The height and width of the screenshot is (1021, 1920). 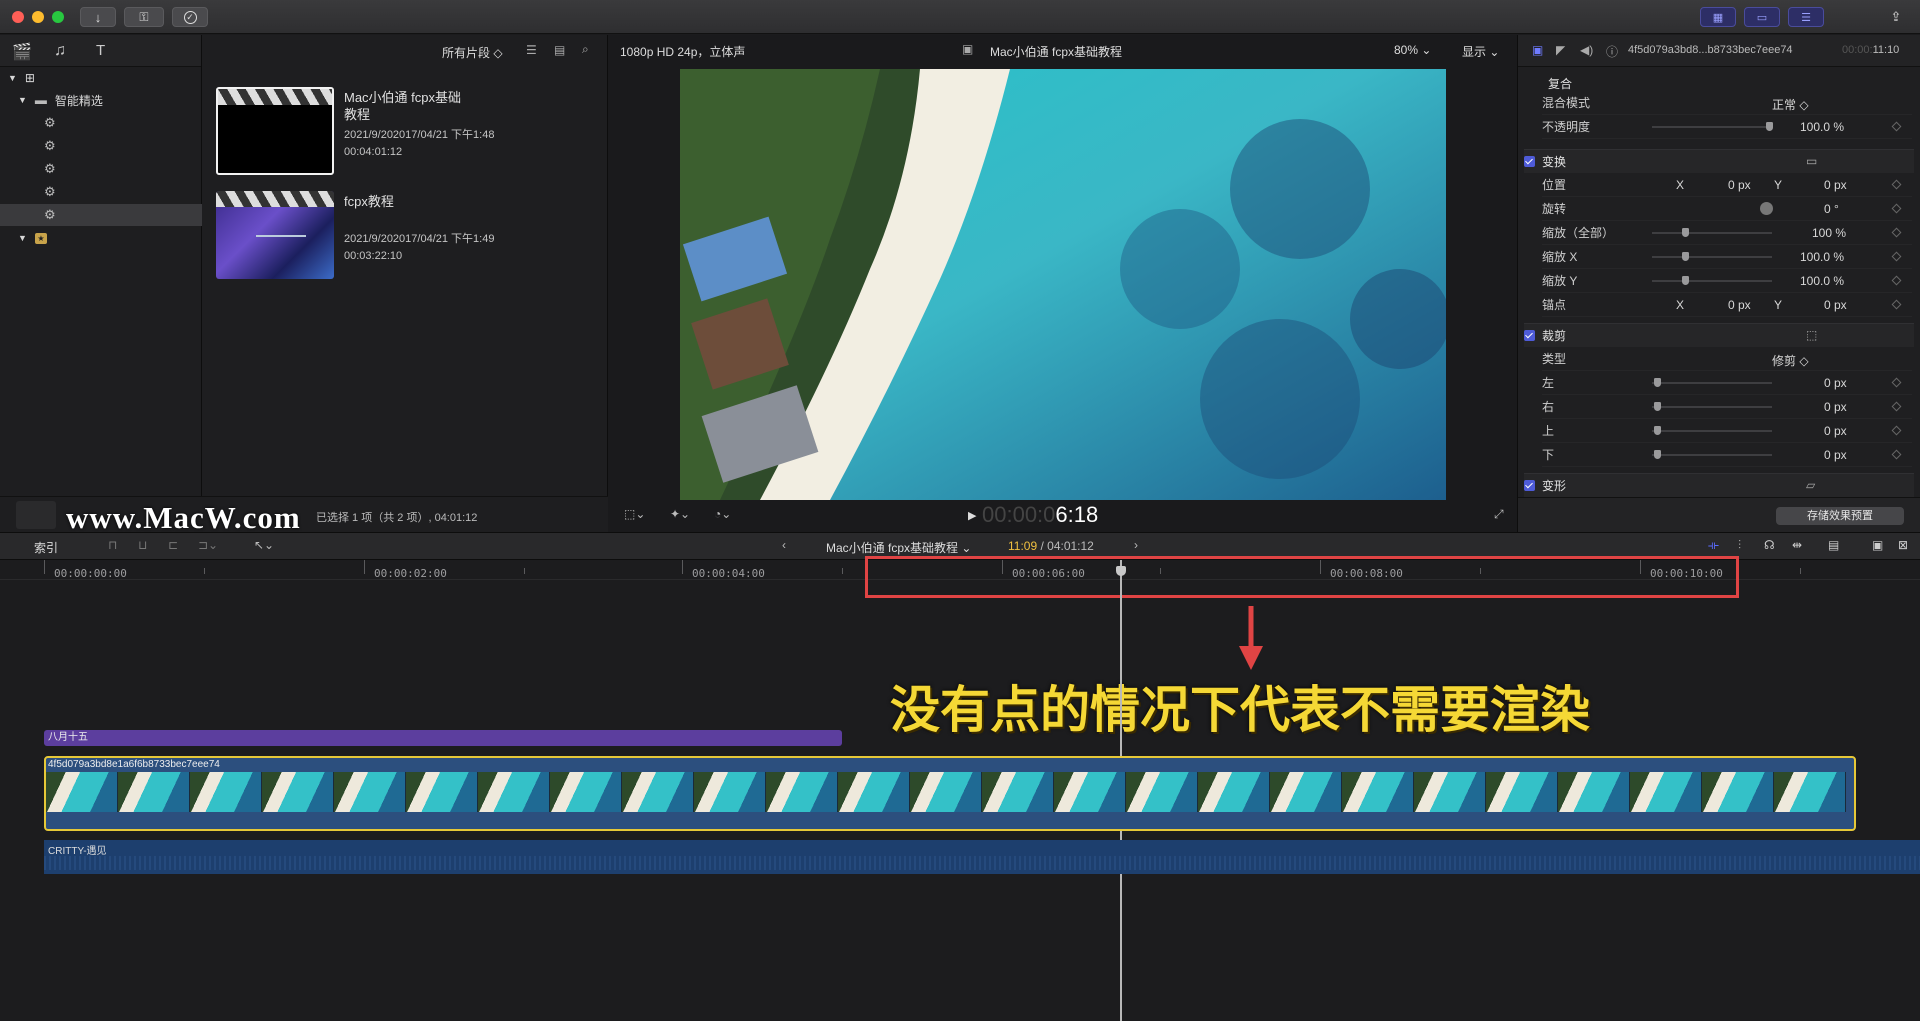 I want to click on crop-bottom-knob, so click(x=1657, y=454).